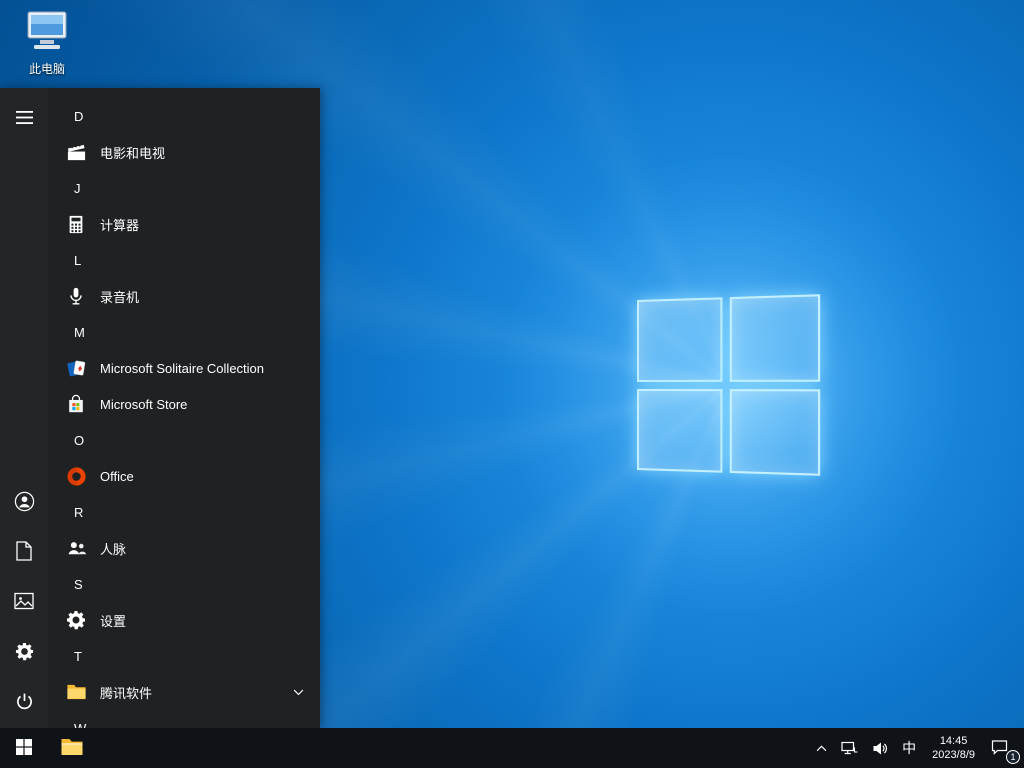 This screenshot has height=768, width=1024. Describe the element at coordinates (184, 152) in the screenshot. I see `app-item-movies-tv: 电影和电视` at that location.